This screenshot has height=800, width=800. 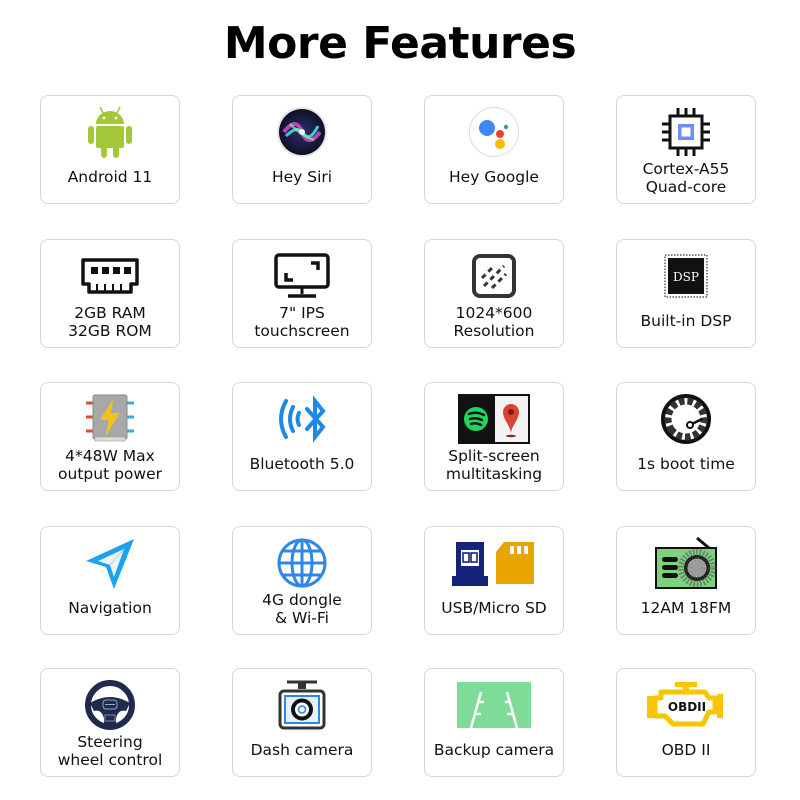 I want to click on feature-label: 12AM 18FM, so click(x=686, y=608).